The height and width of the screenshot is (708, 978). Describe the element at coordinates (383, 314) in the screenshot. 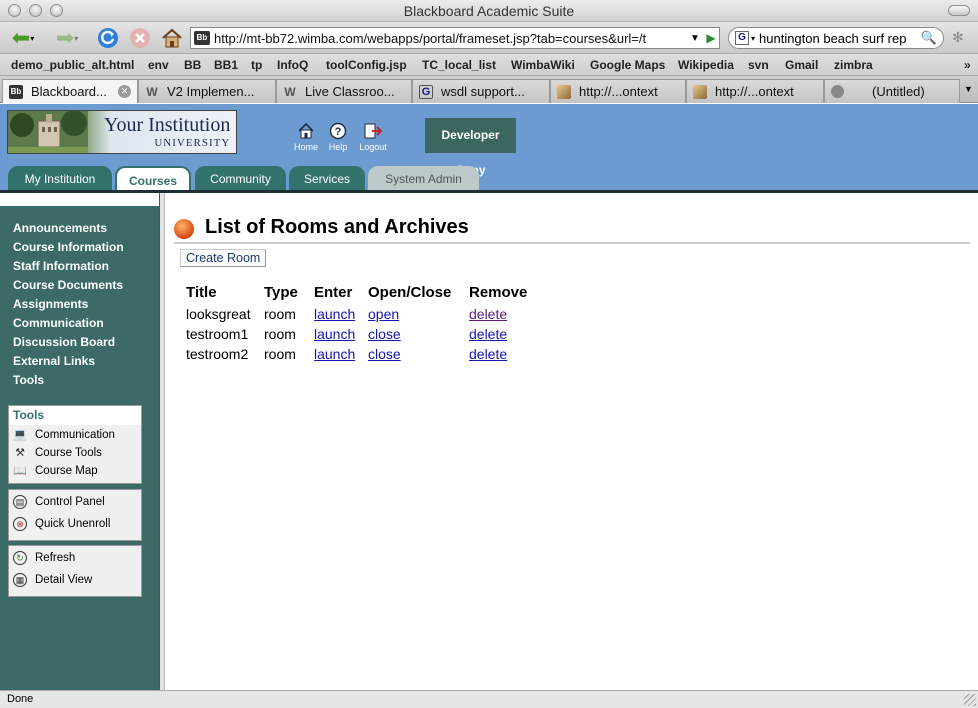

I see `open-link: open` at that location.